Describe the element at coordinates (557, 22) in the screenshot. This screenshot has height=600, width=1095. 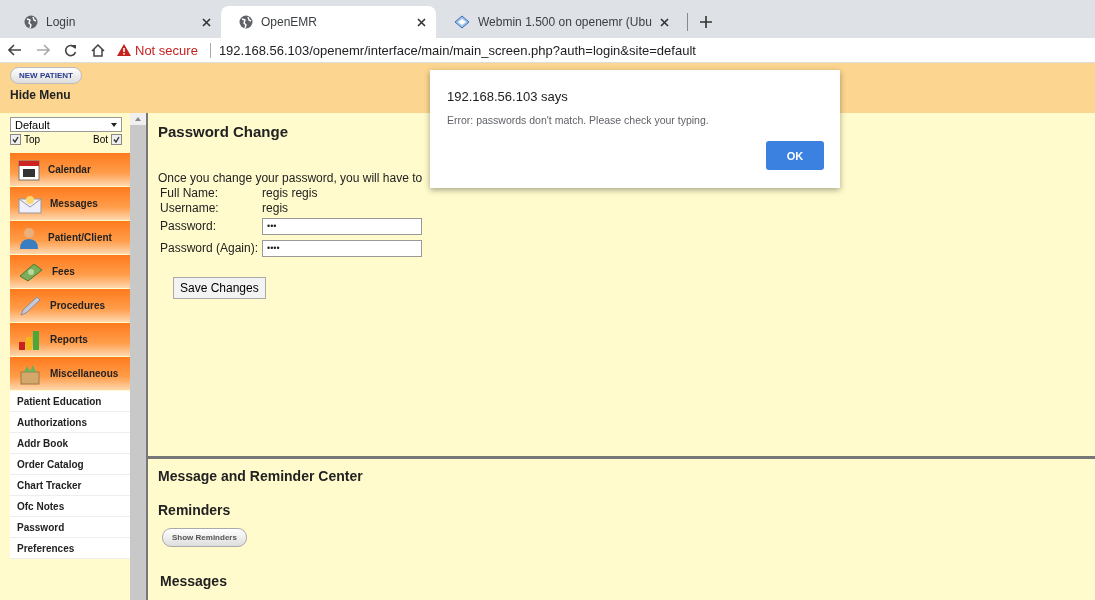
I see `browser-tab: Webmin 1.500 on openemr (Ubu` at that location.